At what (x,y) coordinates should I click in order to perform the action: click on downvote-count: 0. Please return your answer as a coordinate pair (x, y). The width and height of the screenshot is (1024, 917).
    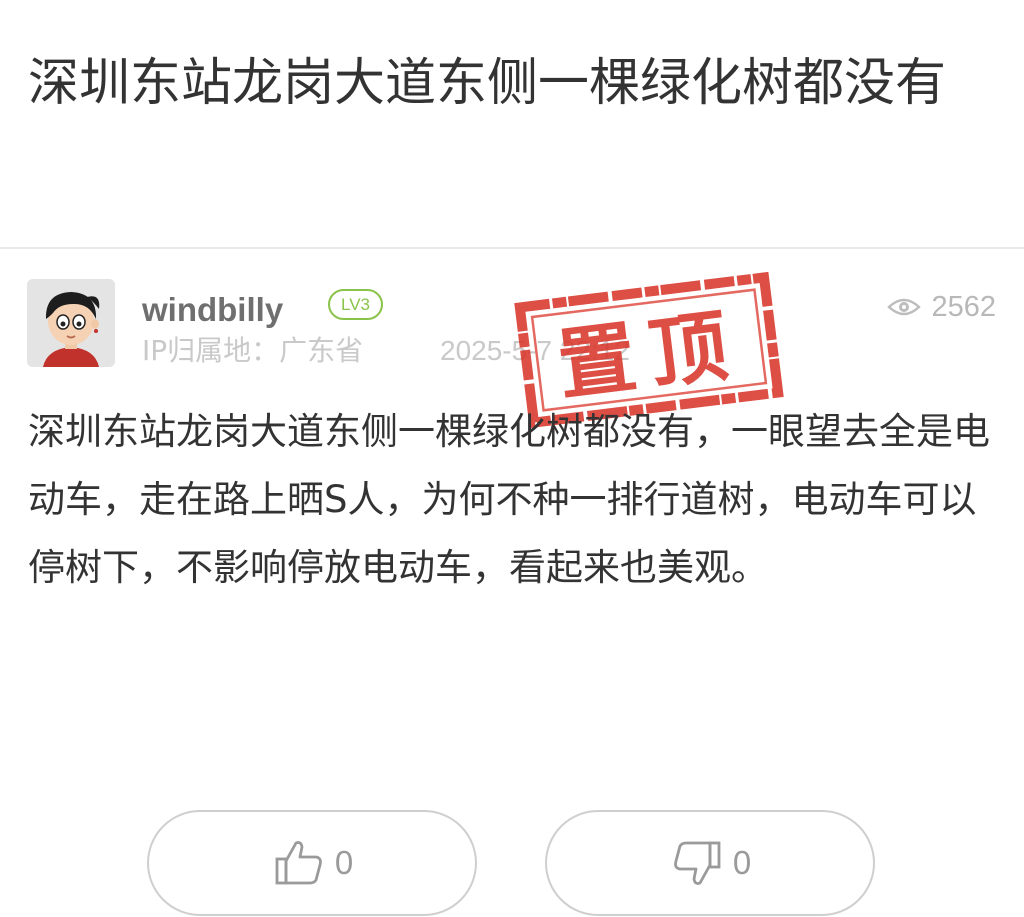
    Looking at the image, I should click on (742, 862).